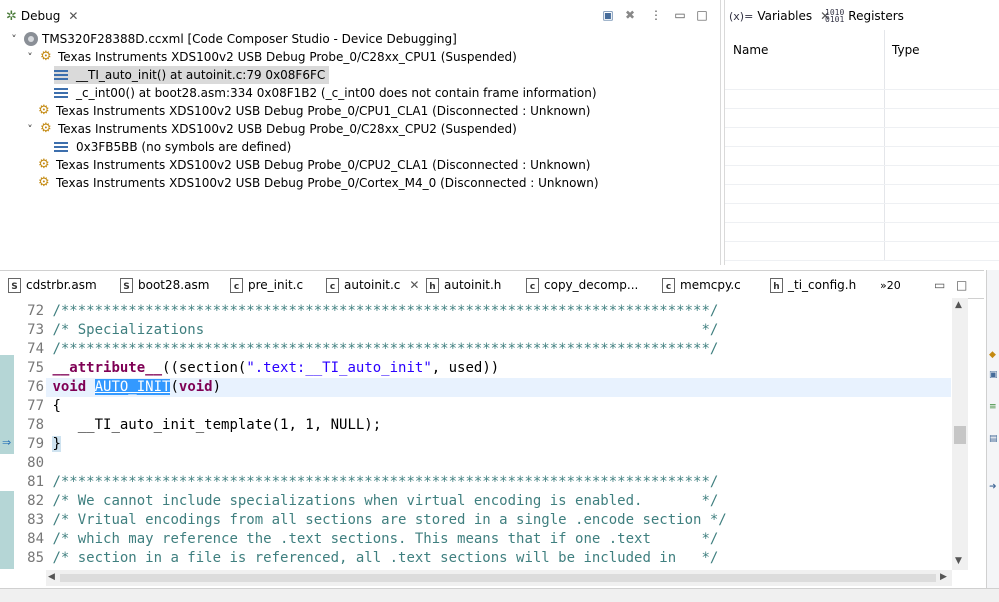  I want to click on column-header-name: Name, so click(804, 50).